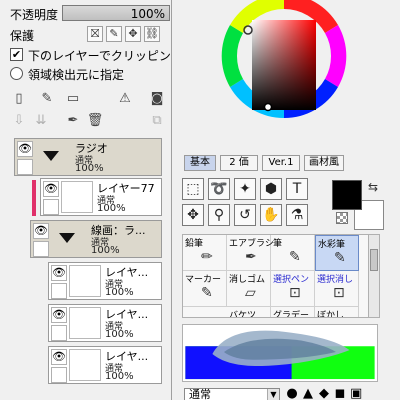 This screenshot has height=400, width=400. I want to click on opacity-slider: 100%, so click(116, 13).